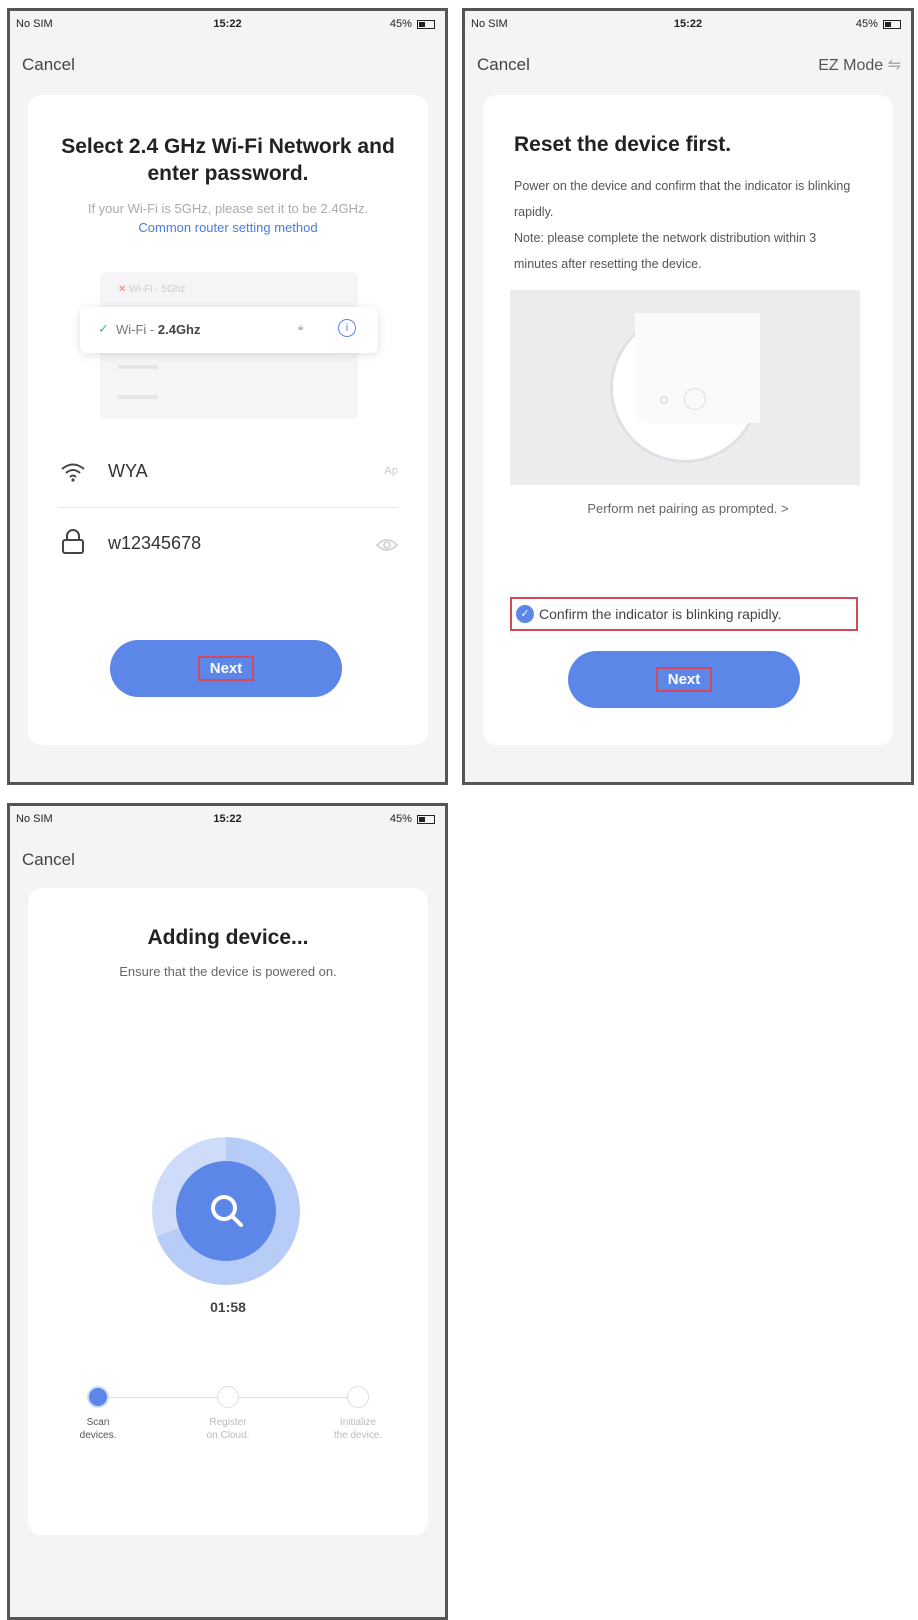  I want to click on page-title: Reset the device first., so click(623, 144).